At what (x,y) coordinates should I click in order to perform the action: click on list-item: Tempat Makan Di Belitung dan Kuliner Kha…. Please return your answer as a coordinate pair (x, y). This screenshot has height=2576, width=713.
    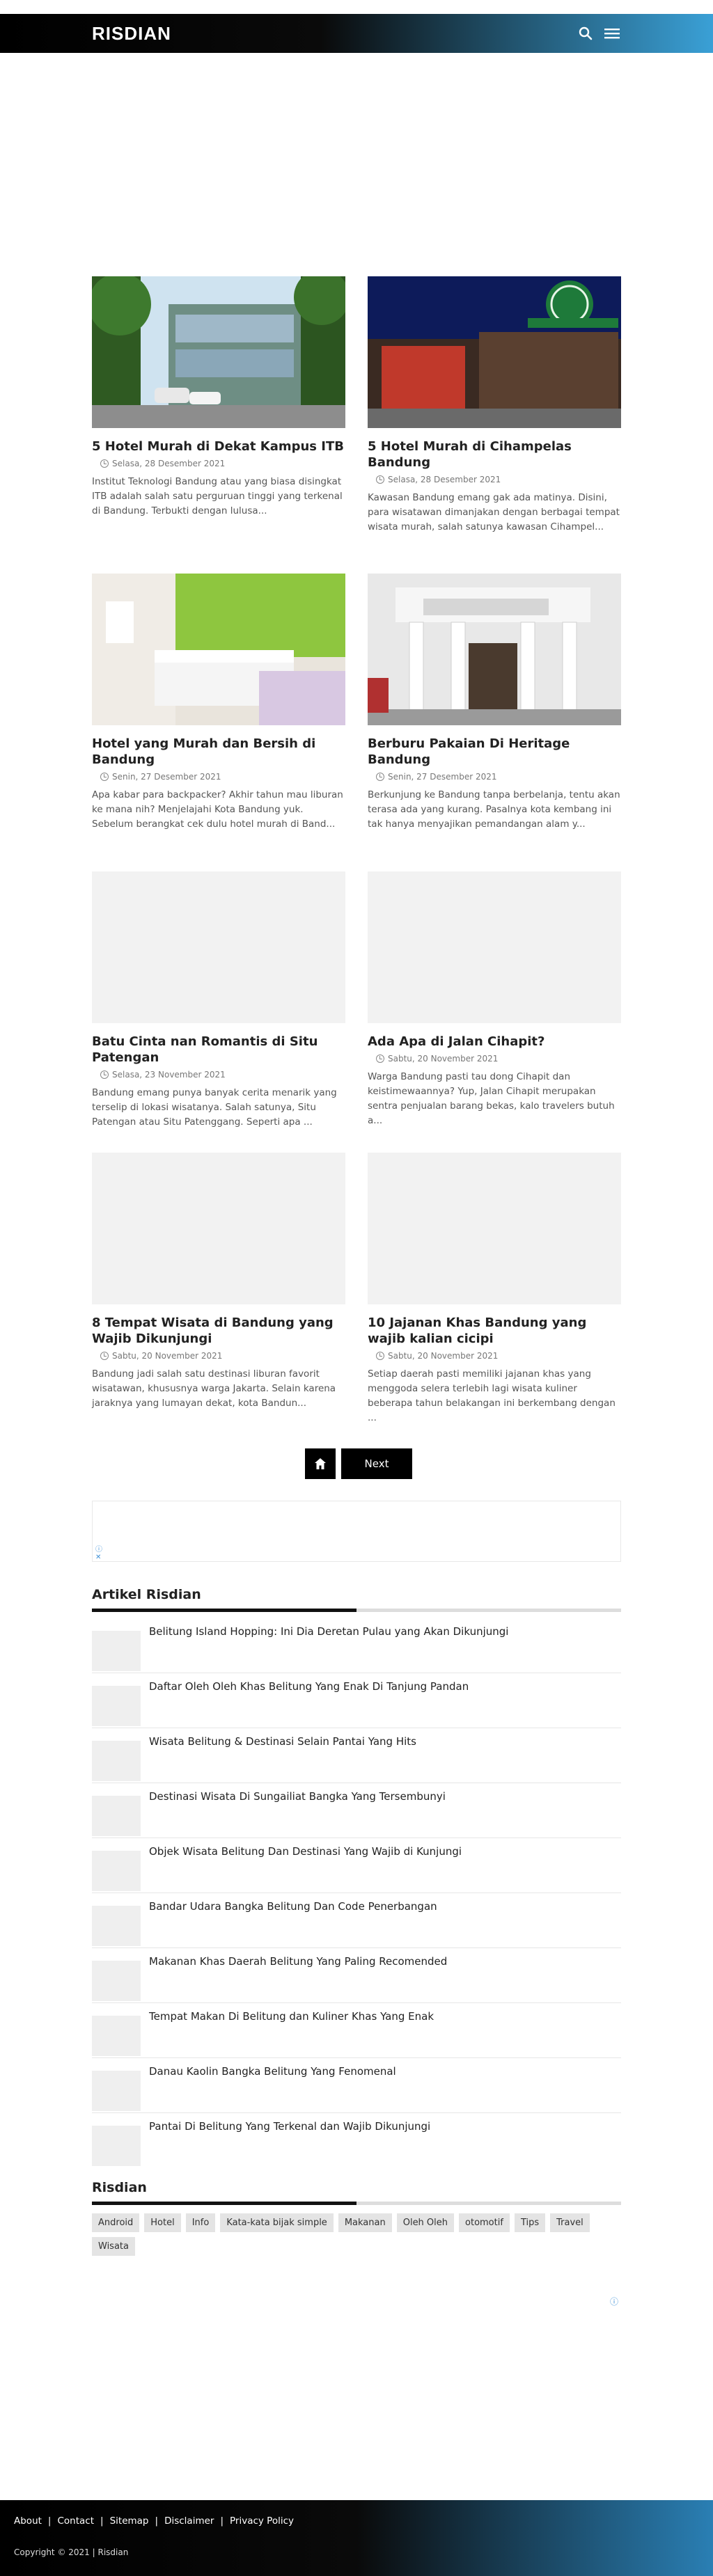
    Looking at the image, I should click on (356, 2030).